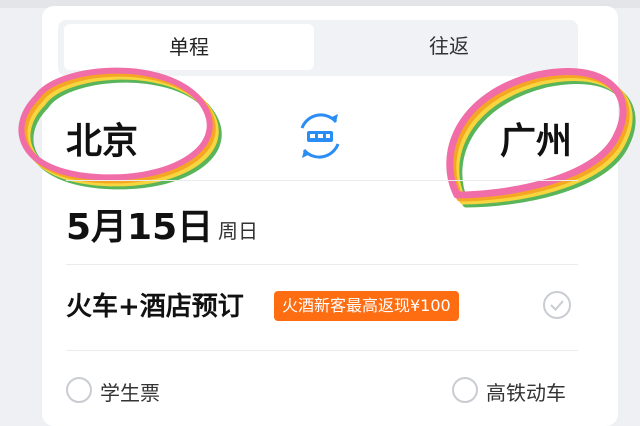  I want to click on to-city: 广州, so click(536, 138).